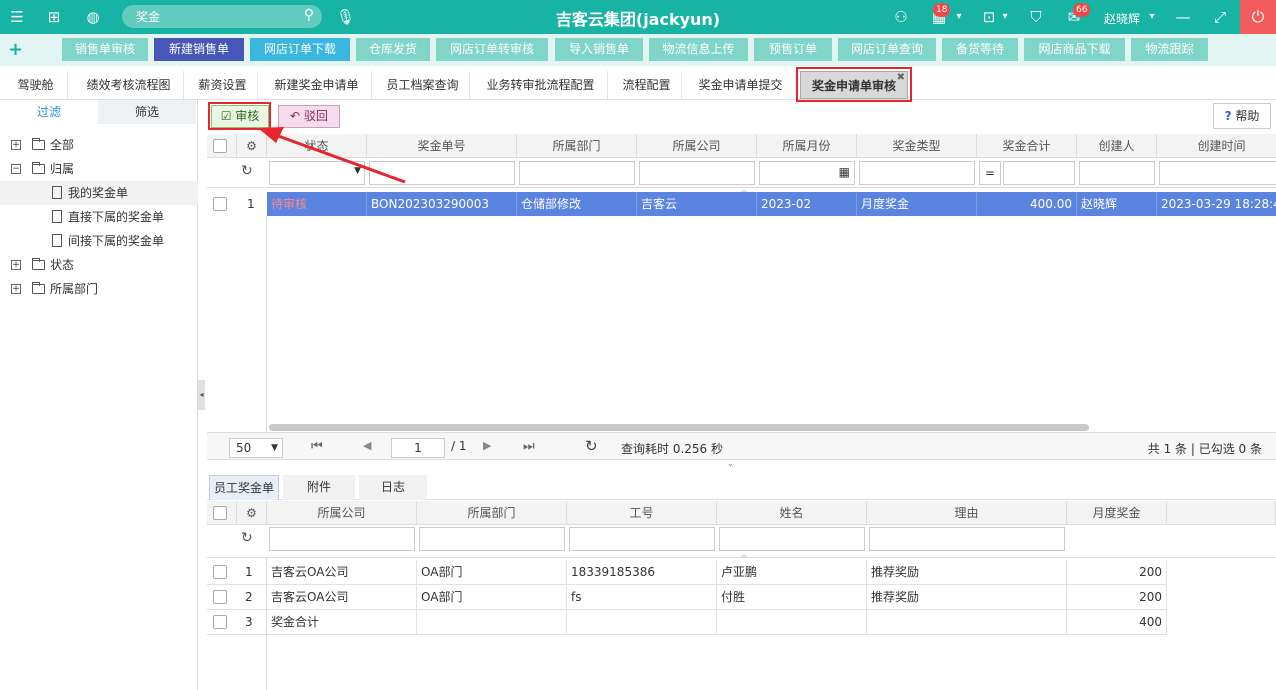  What do you see at coordinates (99, 217) in the screenshot?
I see `tree-node-direct-sub: 直接下属的奖金单` at bounding box center [99, 217].